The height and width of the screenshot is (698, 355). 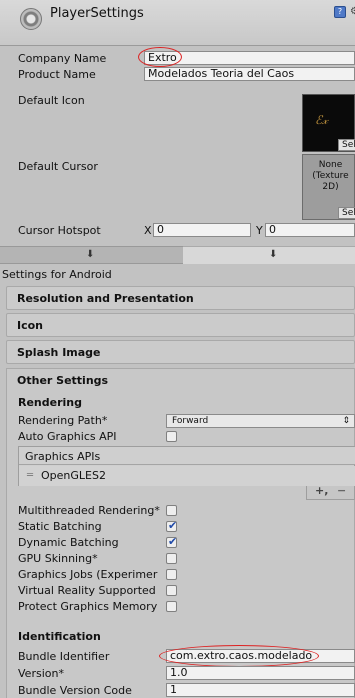 What do you see at coordinates (171, 558) in the screenshot?
I see `gpu-skinning-checkbox` at bounding box center [171, 558].